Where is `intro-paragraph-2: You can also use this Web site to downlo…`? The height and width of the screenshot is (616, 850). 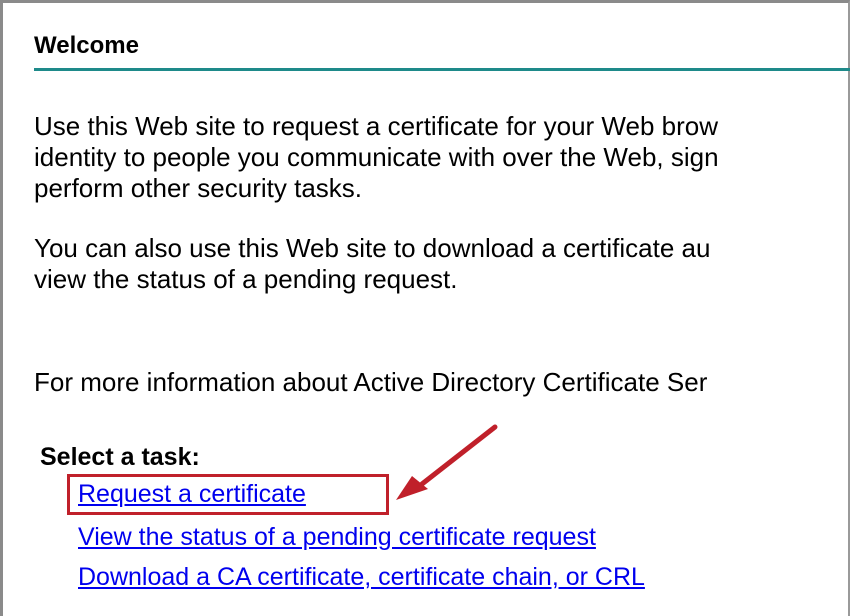
intro-paragraph-2: You can also use this Web site to downlo… is located at coordinates (442, 264).